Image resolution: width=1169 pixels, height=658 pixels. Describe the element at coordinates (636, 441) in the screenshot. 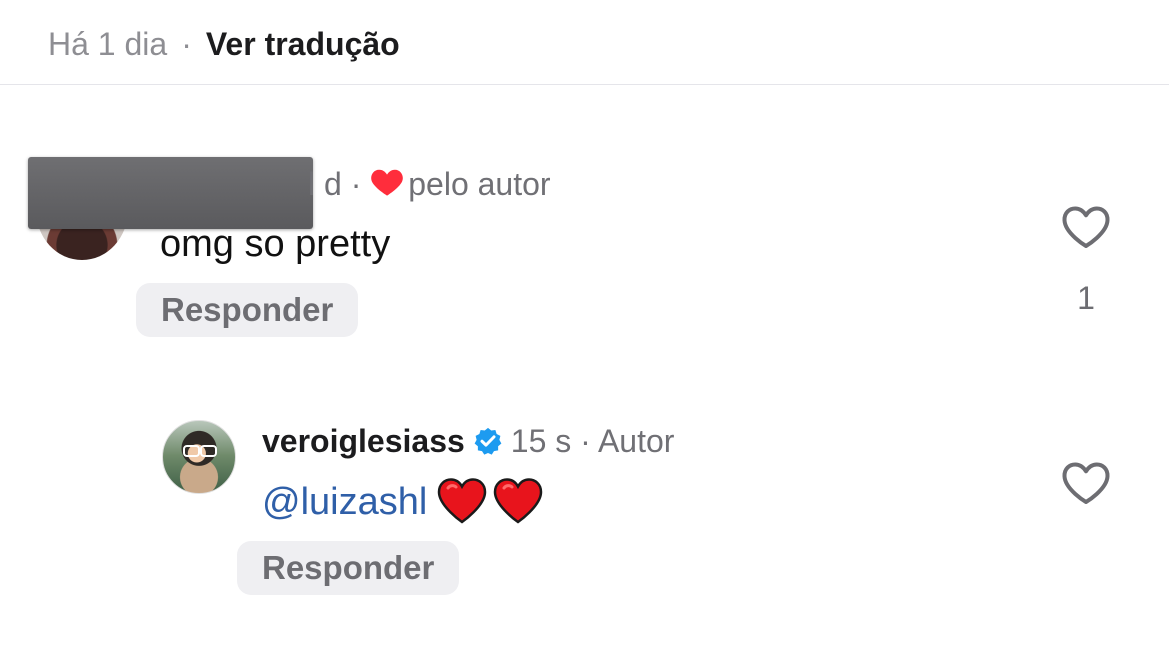

I see `author-label: Autor` at that location.